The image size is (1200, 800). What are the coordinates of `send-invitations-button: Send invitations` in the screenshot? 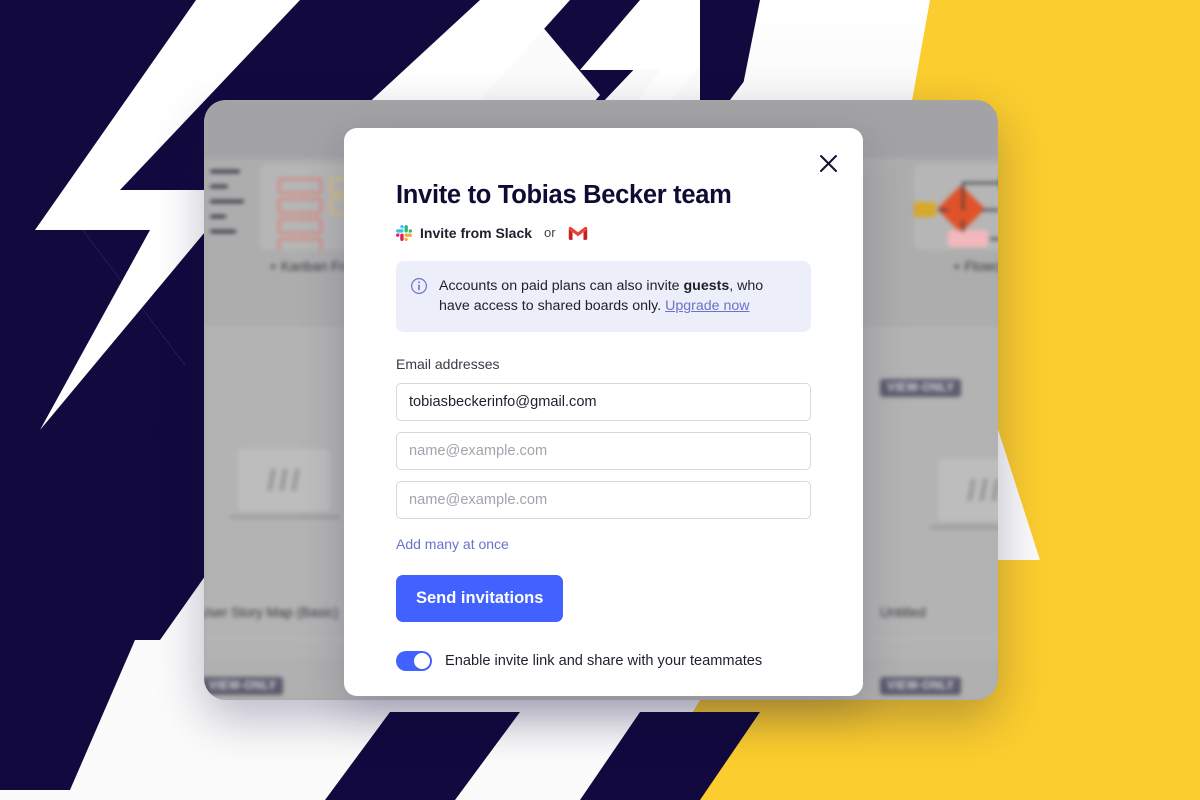 It's located at (480, 598).